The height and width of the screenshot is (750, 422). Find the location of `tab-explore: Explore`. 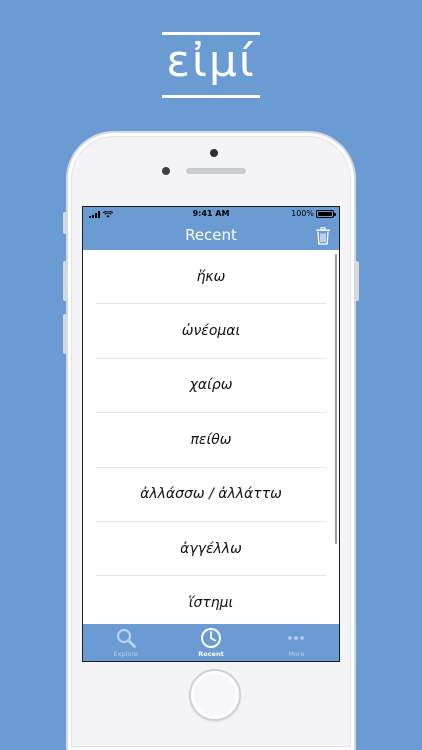

tab-explore: Explore is located at coordinates (125, 642).